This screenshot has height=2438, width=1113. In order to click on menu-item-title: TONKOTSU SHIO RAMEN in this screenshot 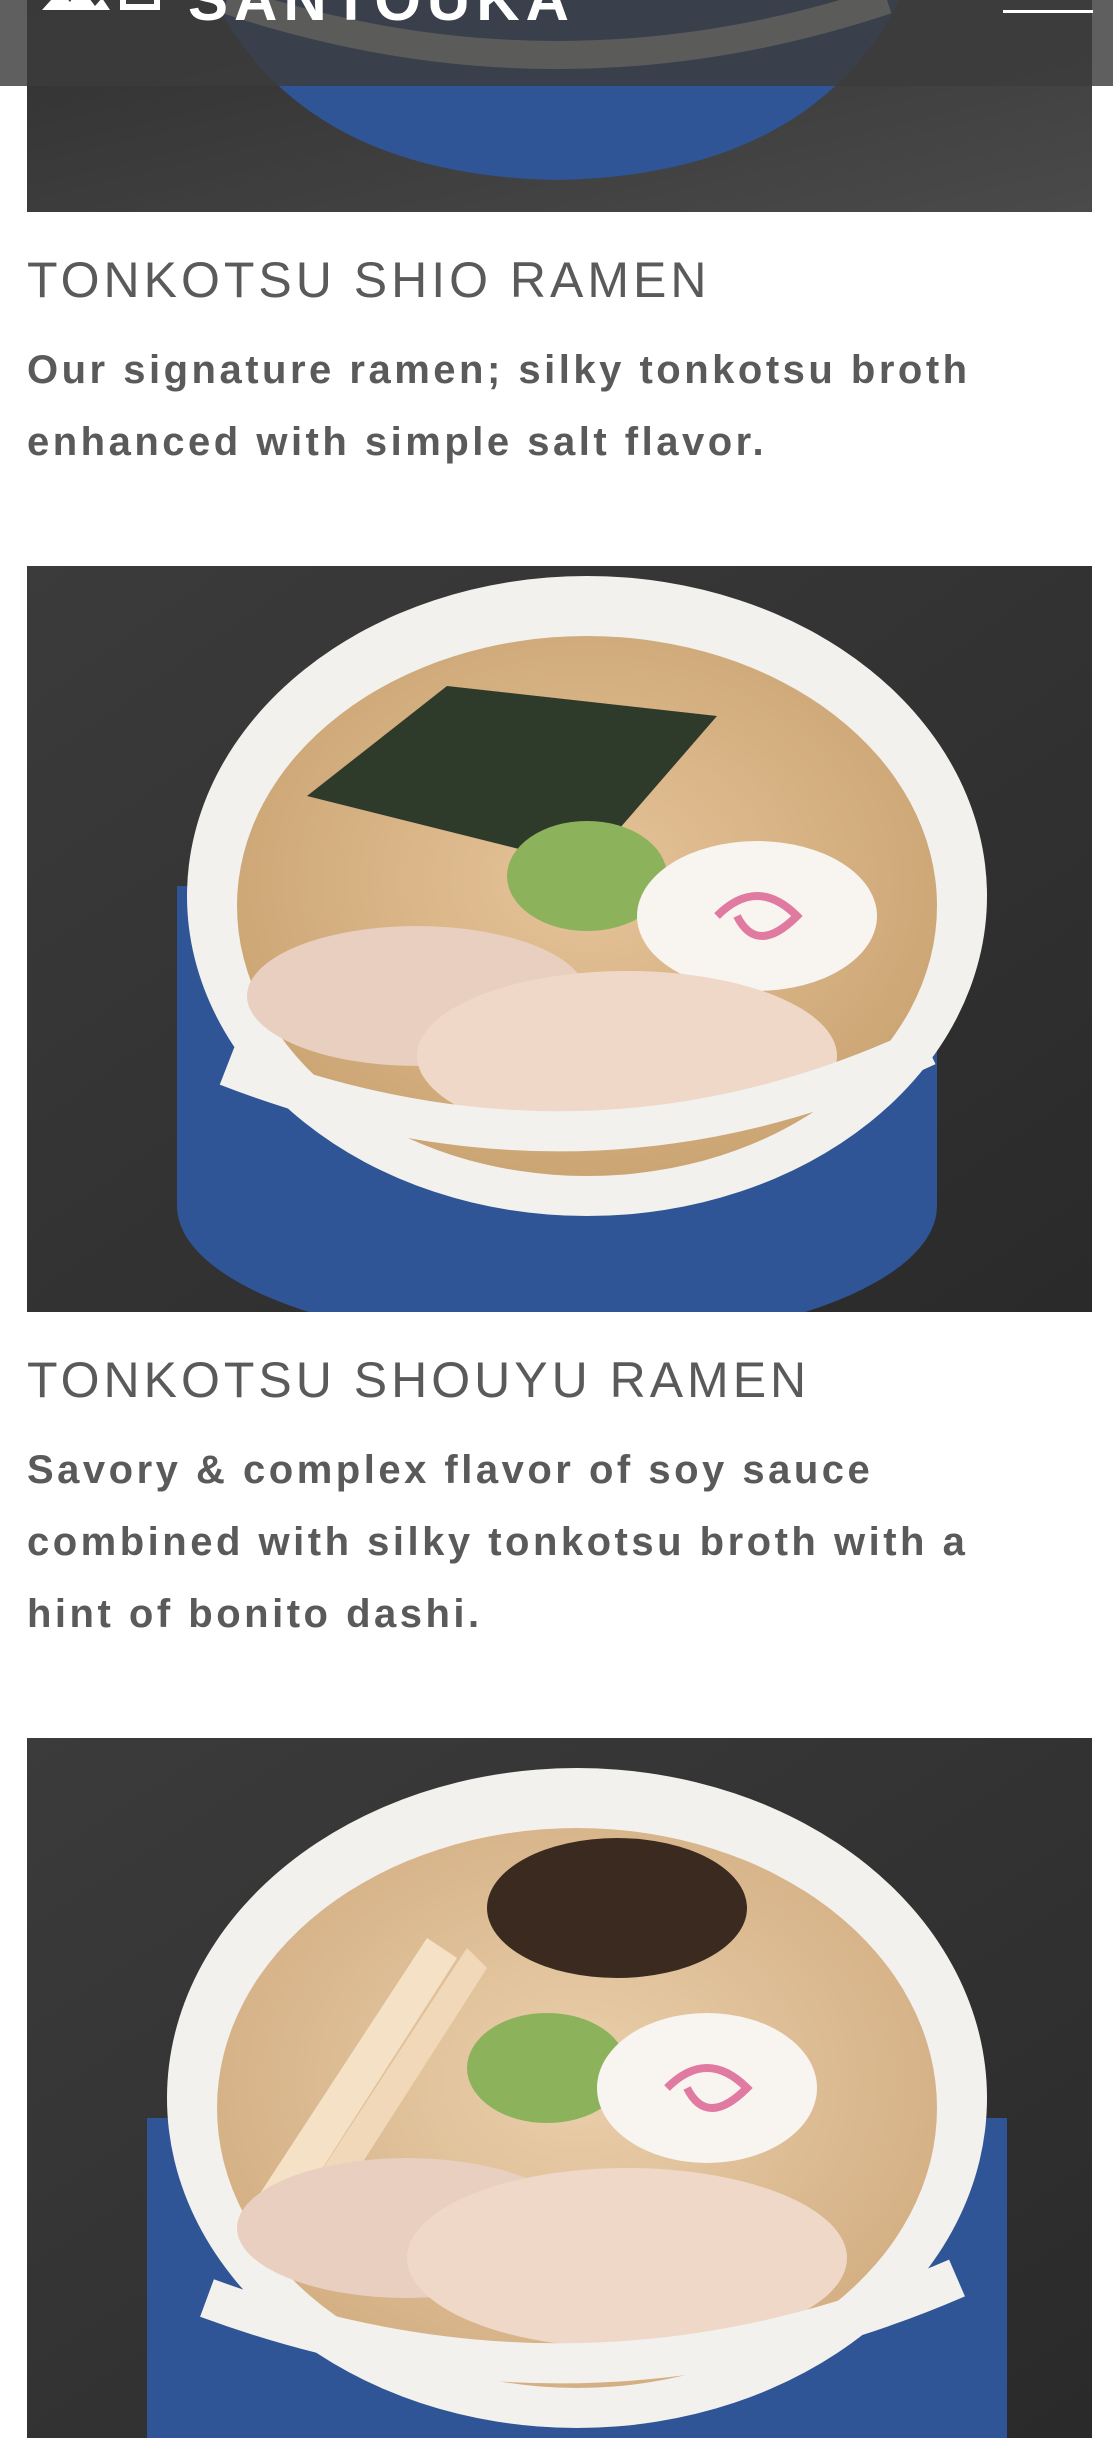, I will do `click(369, 280)`.